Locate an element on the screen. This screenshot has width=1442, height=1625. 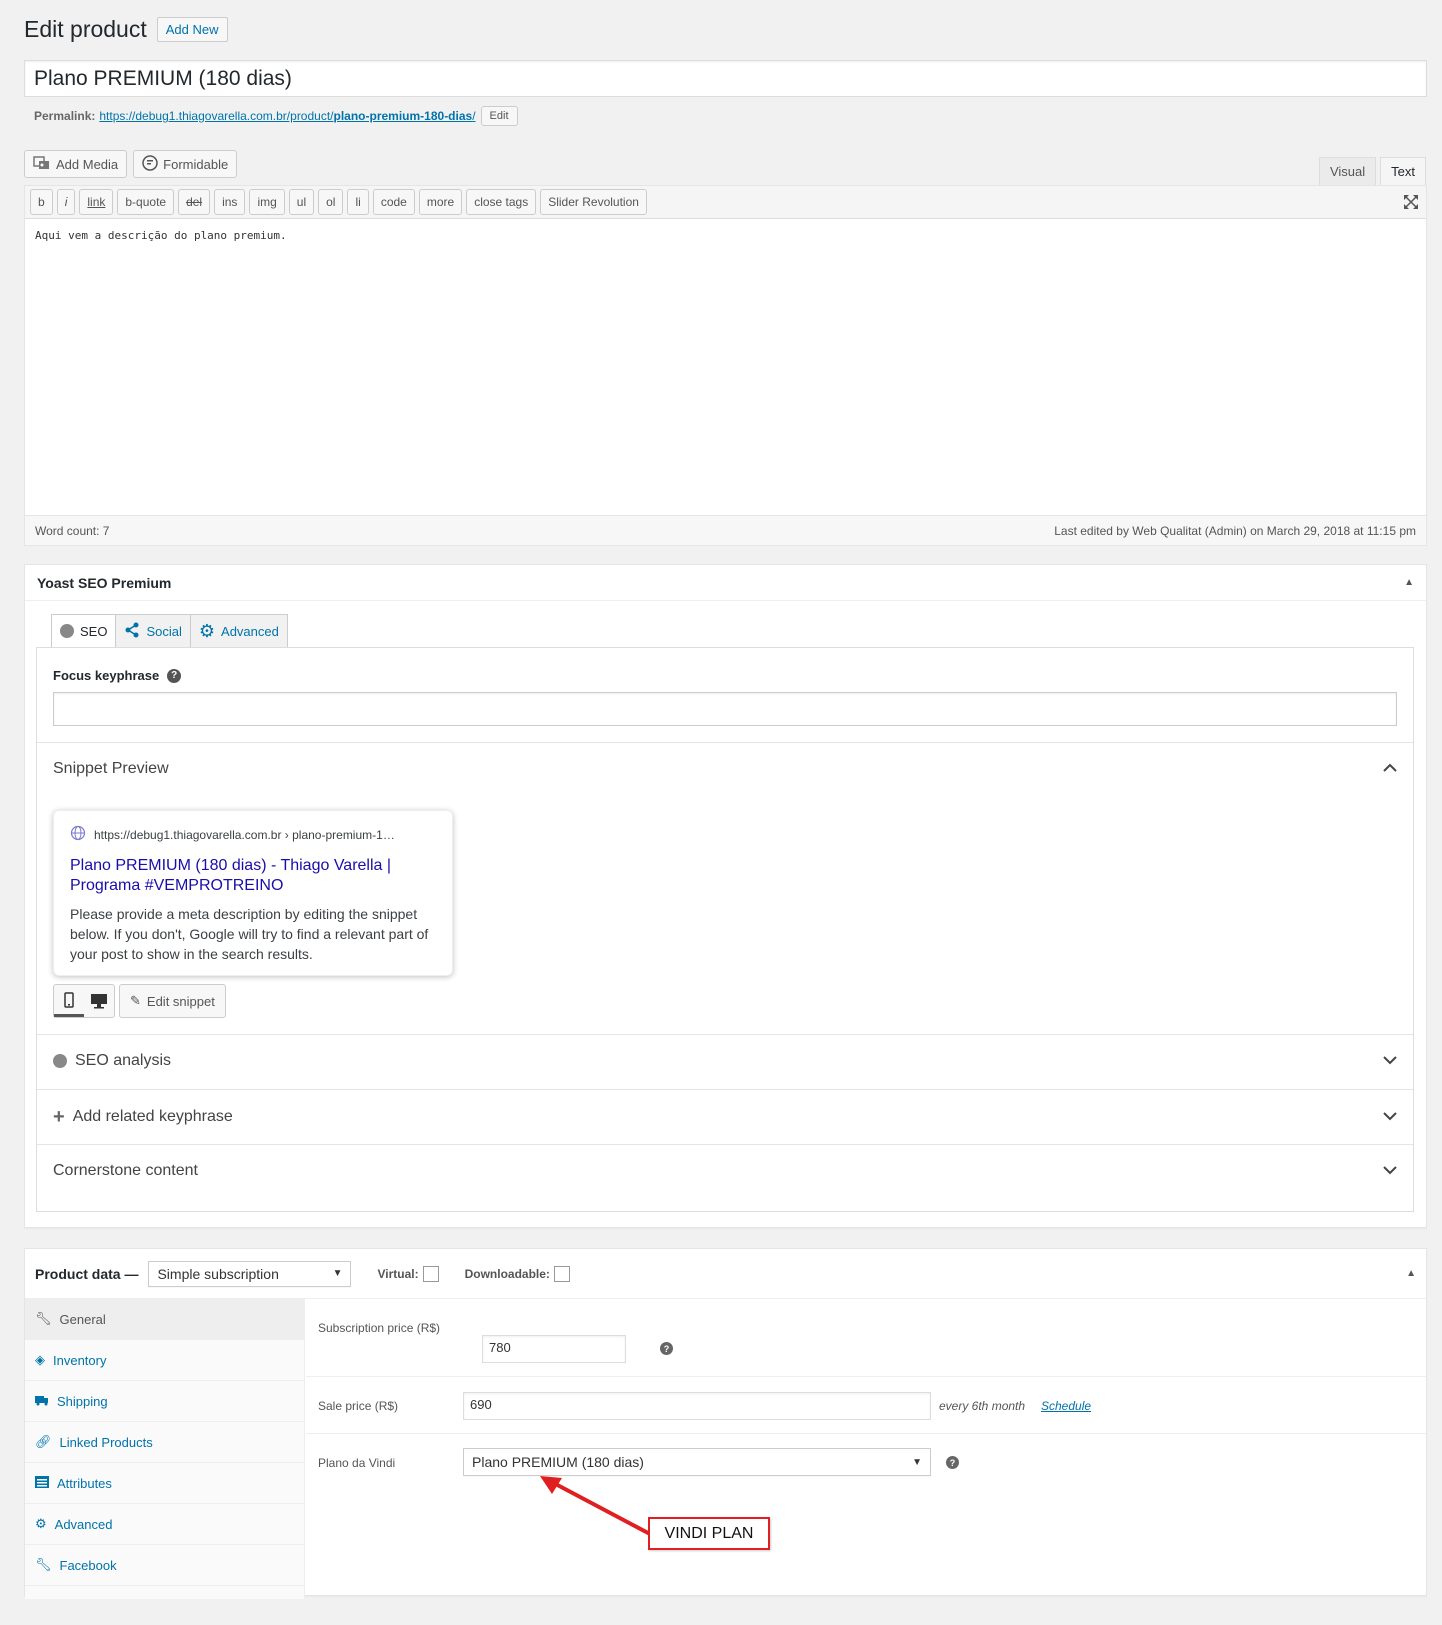
qt-slider-revolution: Slider Revolution is located at coordinates (593, 202).